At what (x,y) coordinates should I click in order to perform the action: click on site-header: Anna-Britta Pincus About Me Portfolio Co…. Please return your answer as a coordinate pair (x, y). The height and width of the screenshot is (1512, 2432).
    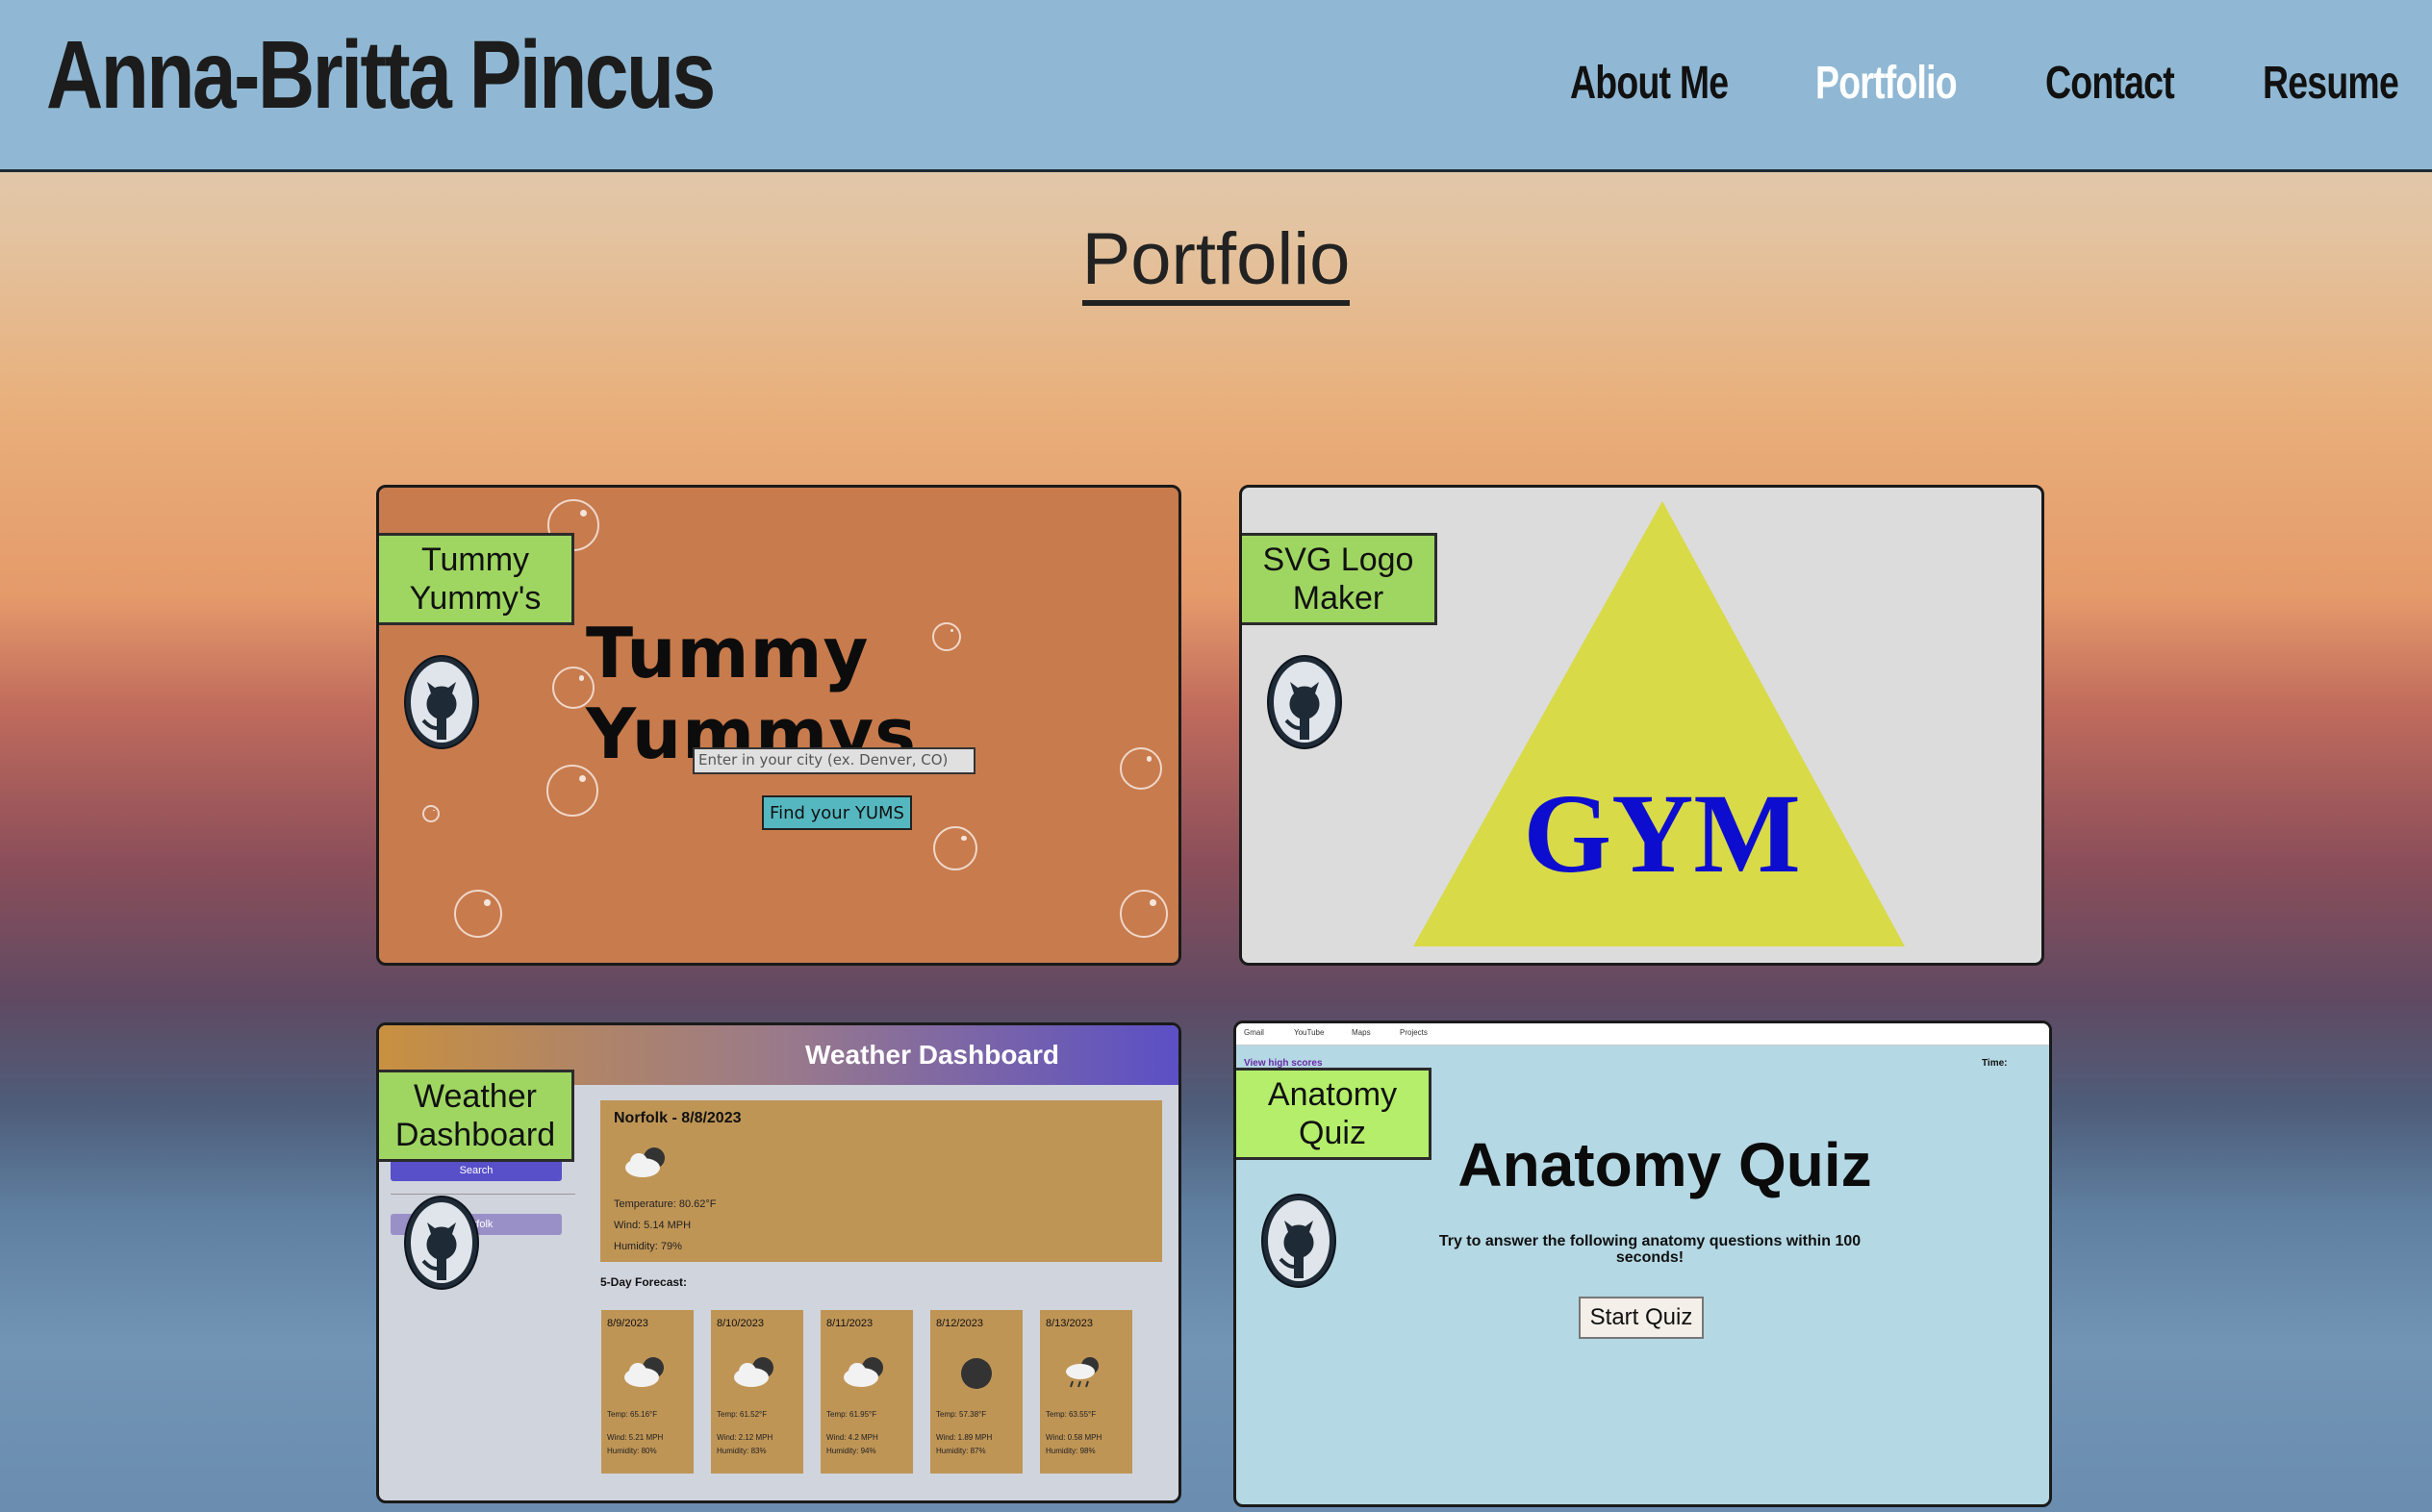
    Looking at the image, I should click on (1216, 86).